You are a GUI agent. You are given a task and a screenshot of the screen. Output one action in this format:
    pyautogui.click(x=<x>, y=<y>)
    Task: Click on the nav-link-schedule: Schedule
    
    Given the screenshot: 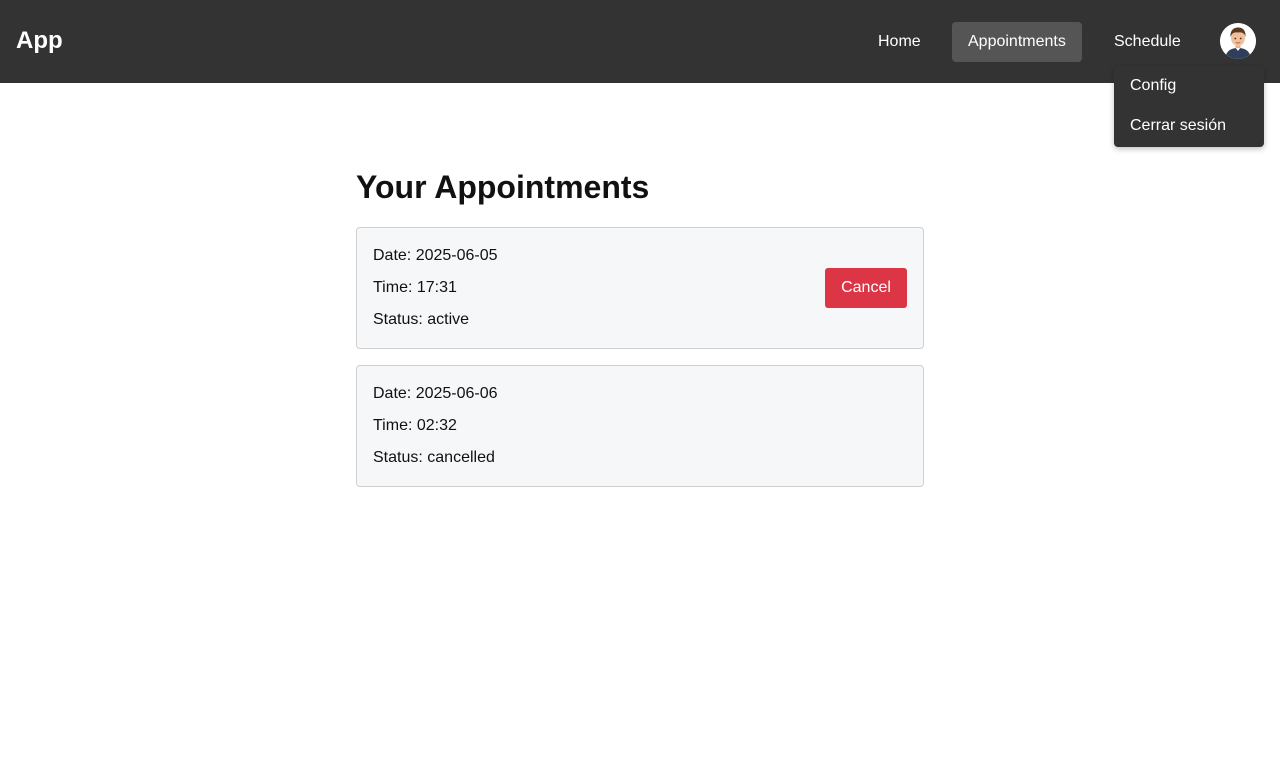 What is the action you would take?
    pyautogui.click(x=1147, y=42)
    